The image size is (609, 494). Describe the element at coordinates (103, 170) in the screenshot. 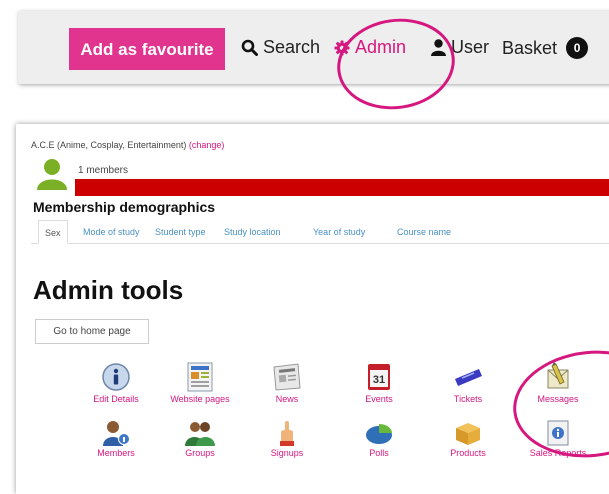

I see `members-count: 1 members` at that location.